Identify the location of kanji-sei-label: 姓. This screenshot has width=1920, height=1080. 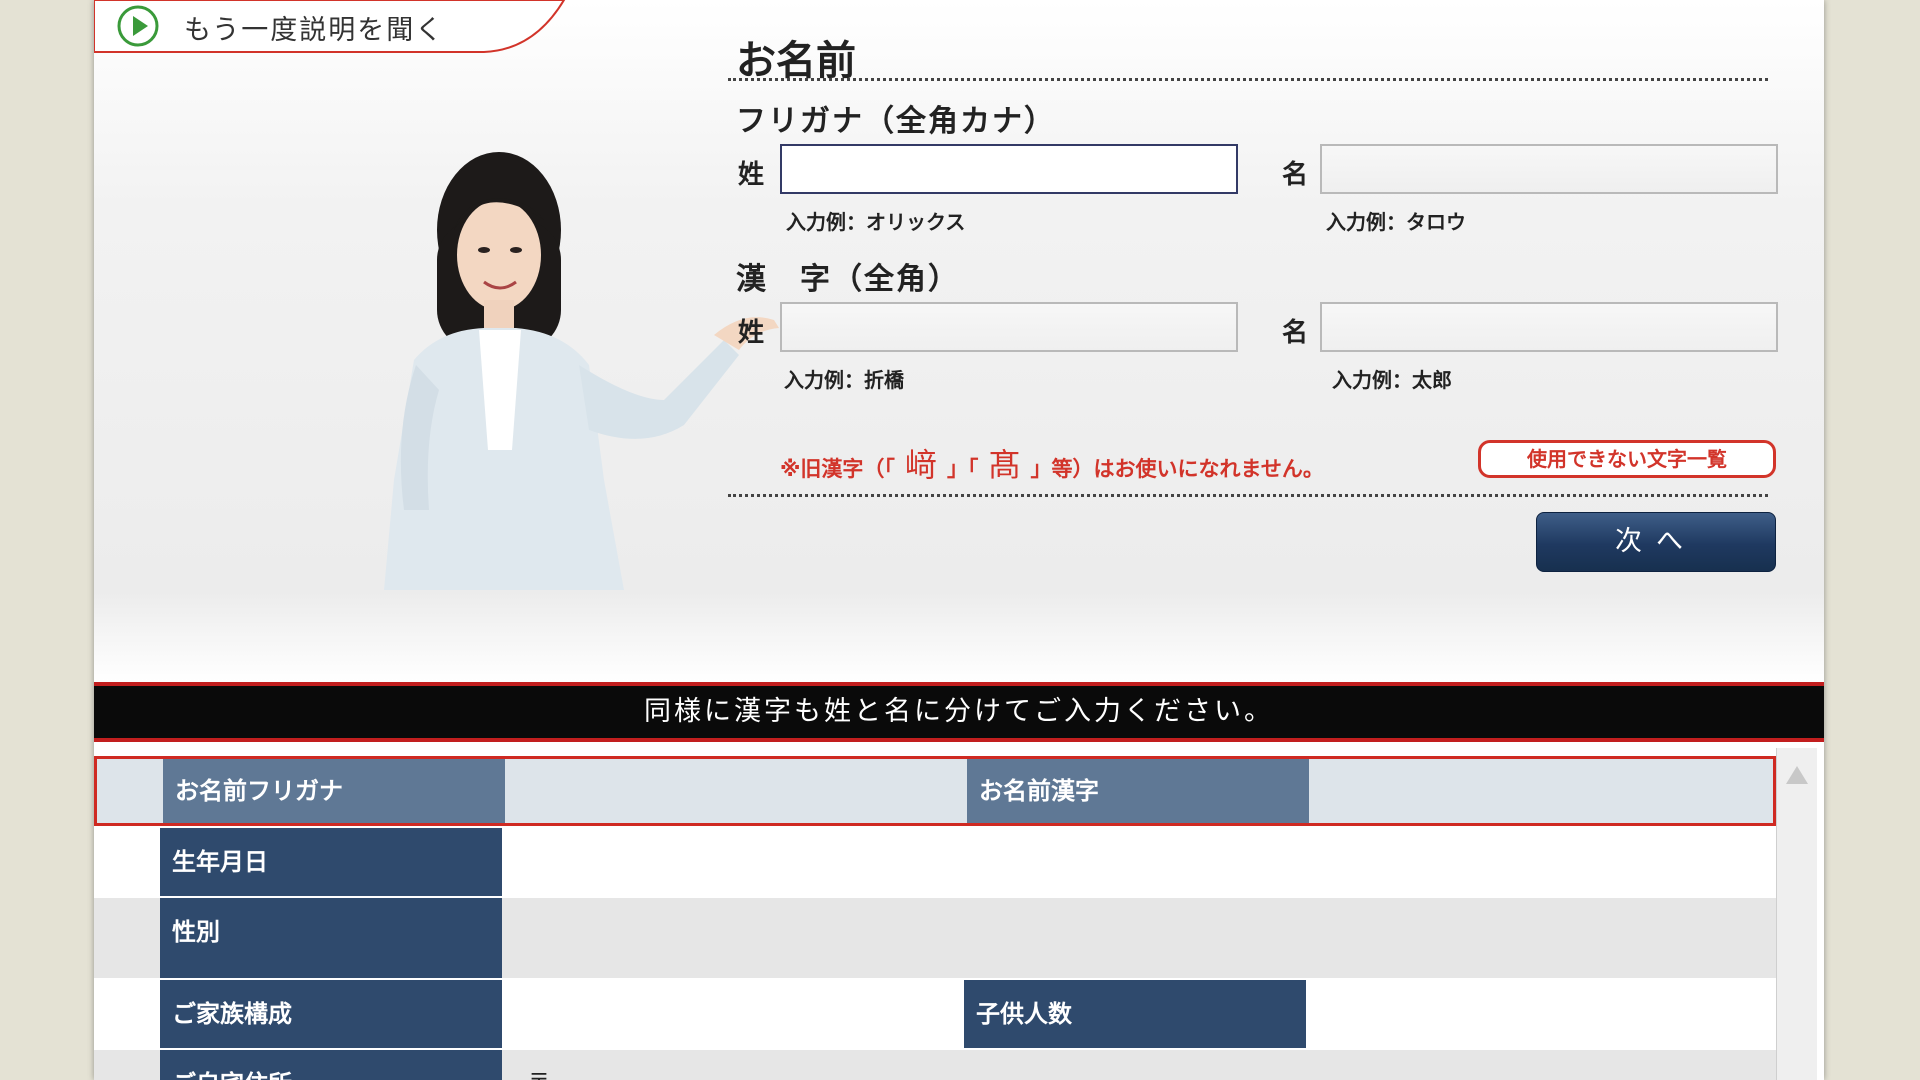
(751, 333).